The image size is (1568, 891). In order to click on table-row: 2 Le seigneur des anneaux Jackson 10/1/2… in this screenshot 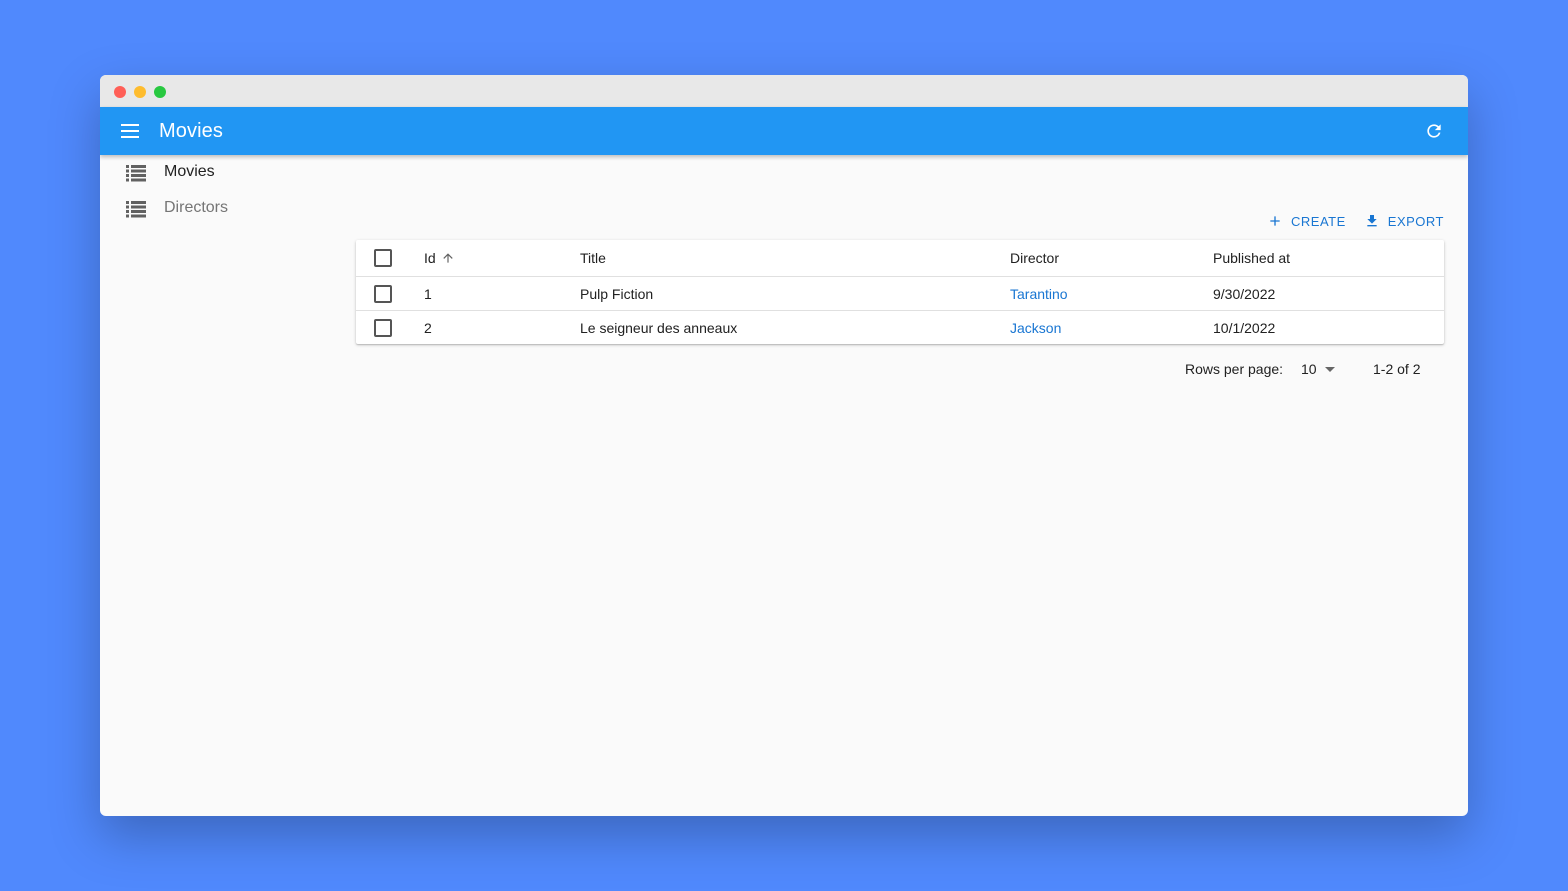, I will do `click(900, 327)`.